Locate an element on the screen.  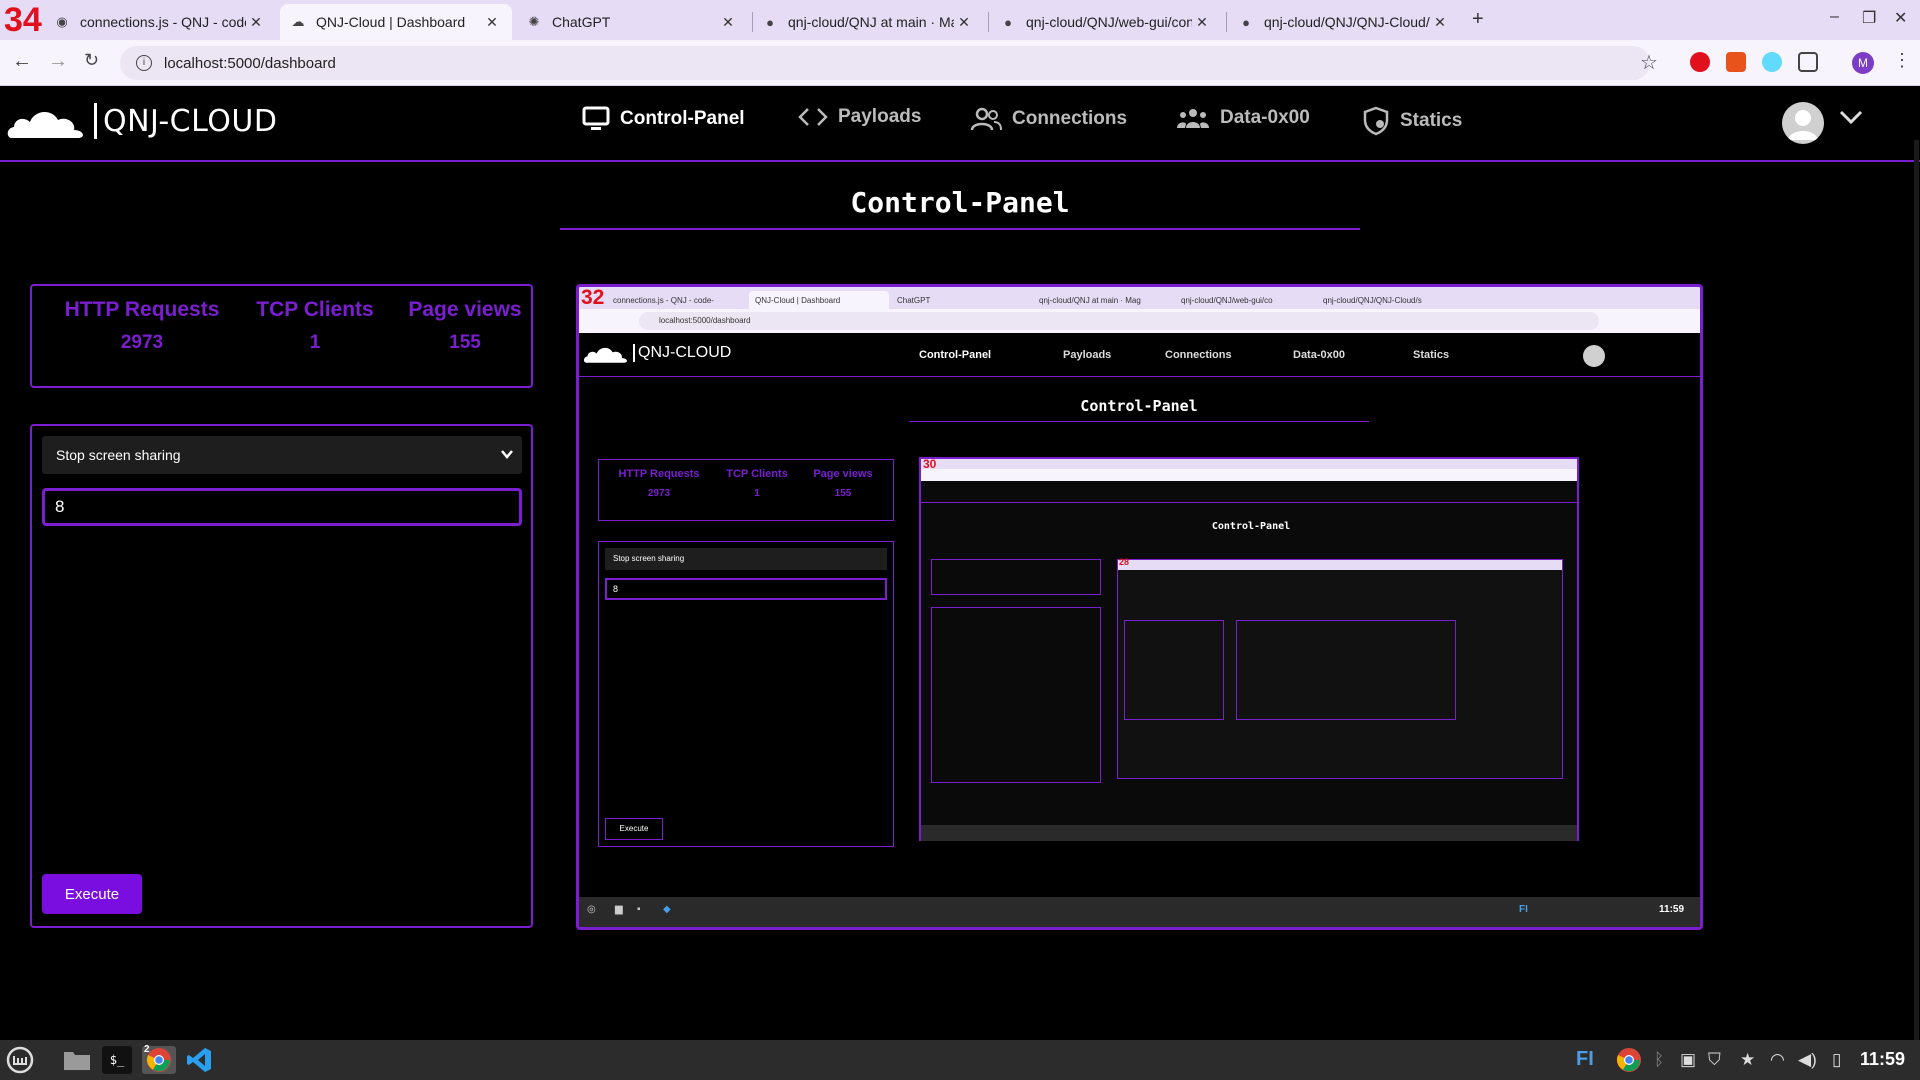
nav-payloads: Payloads is located at coordinates (859, 117).